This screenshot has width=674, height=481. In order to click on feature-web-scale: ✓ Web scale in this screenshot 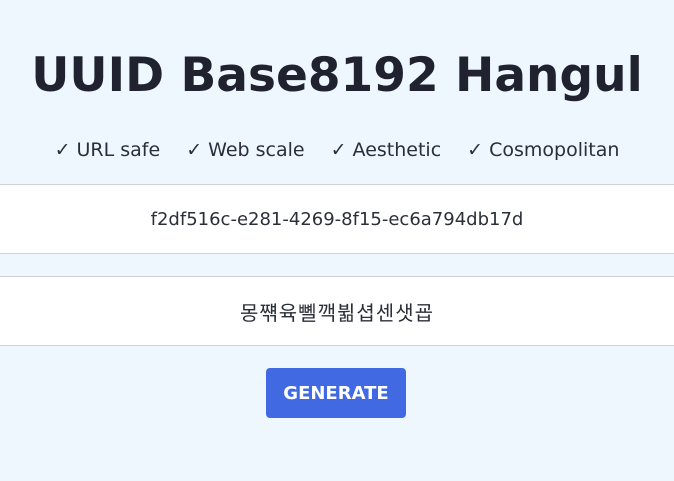, I will do `click(245, 150)`.